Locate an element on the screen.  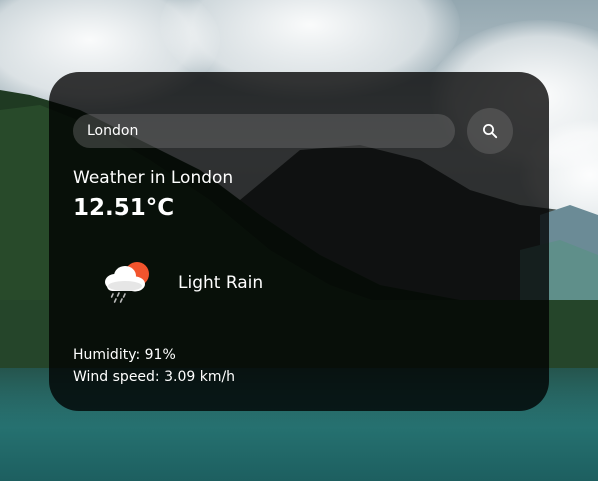
wind-speed-text: Wind speed: 3.09 km/h is located at coordinates (154, 377).